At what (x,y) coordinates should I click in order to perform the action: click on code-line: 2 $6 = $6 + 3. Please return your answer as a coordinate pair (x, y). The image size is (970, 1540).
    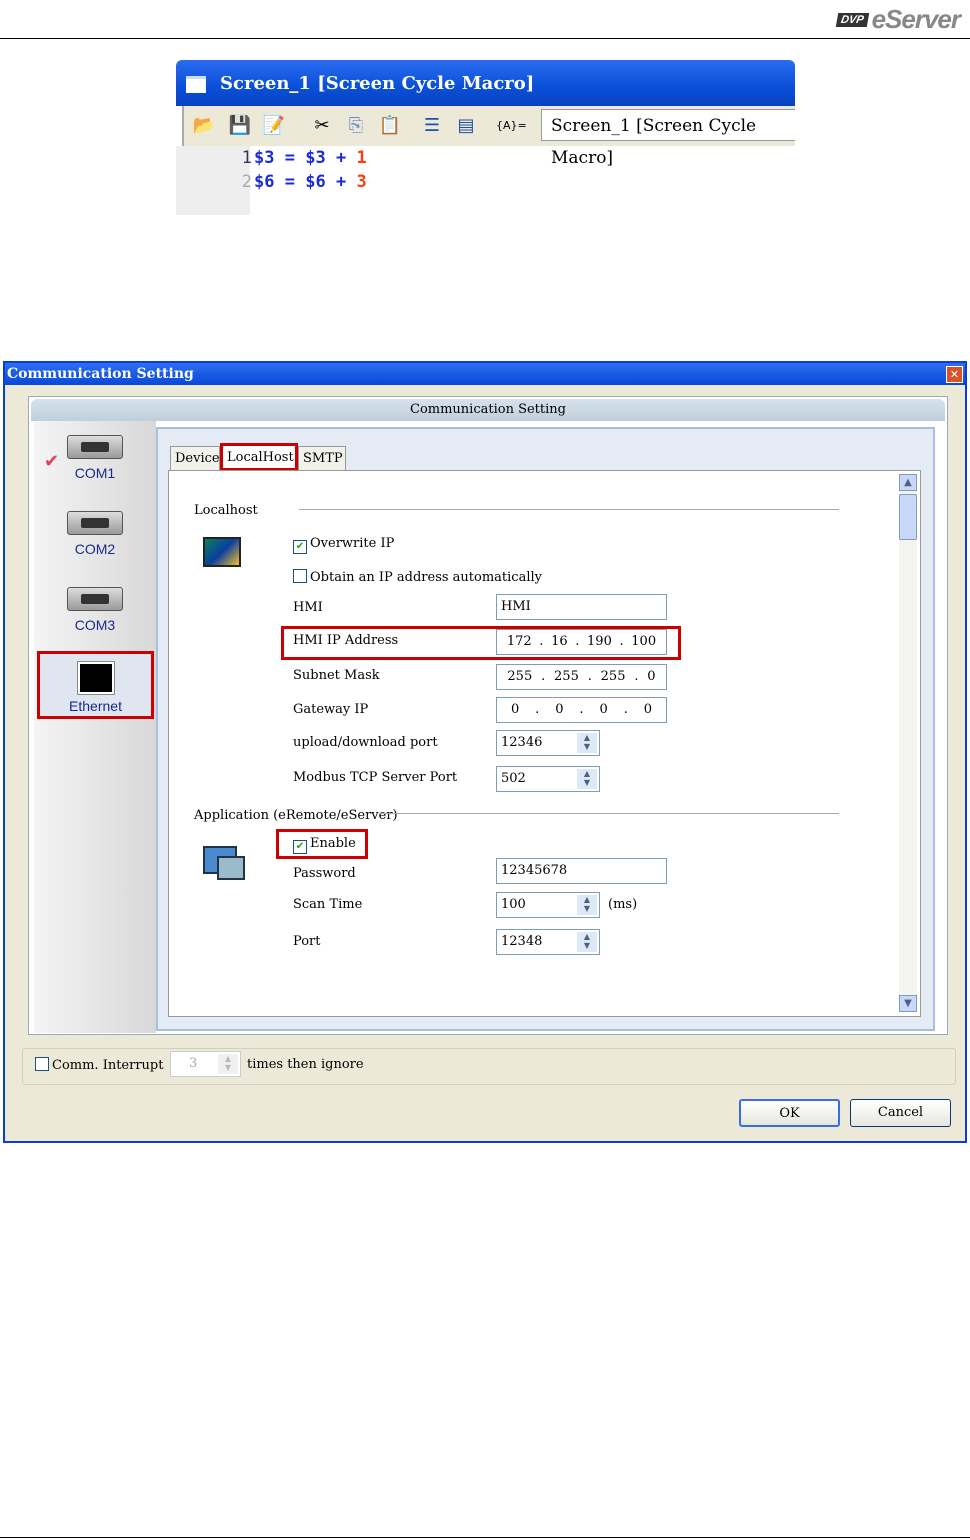
    Looking at the image, I should click on (299, 184).